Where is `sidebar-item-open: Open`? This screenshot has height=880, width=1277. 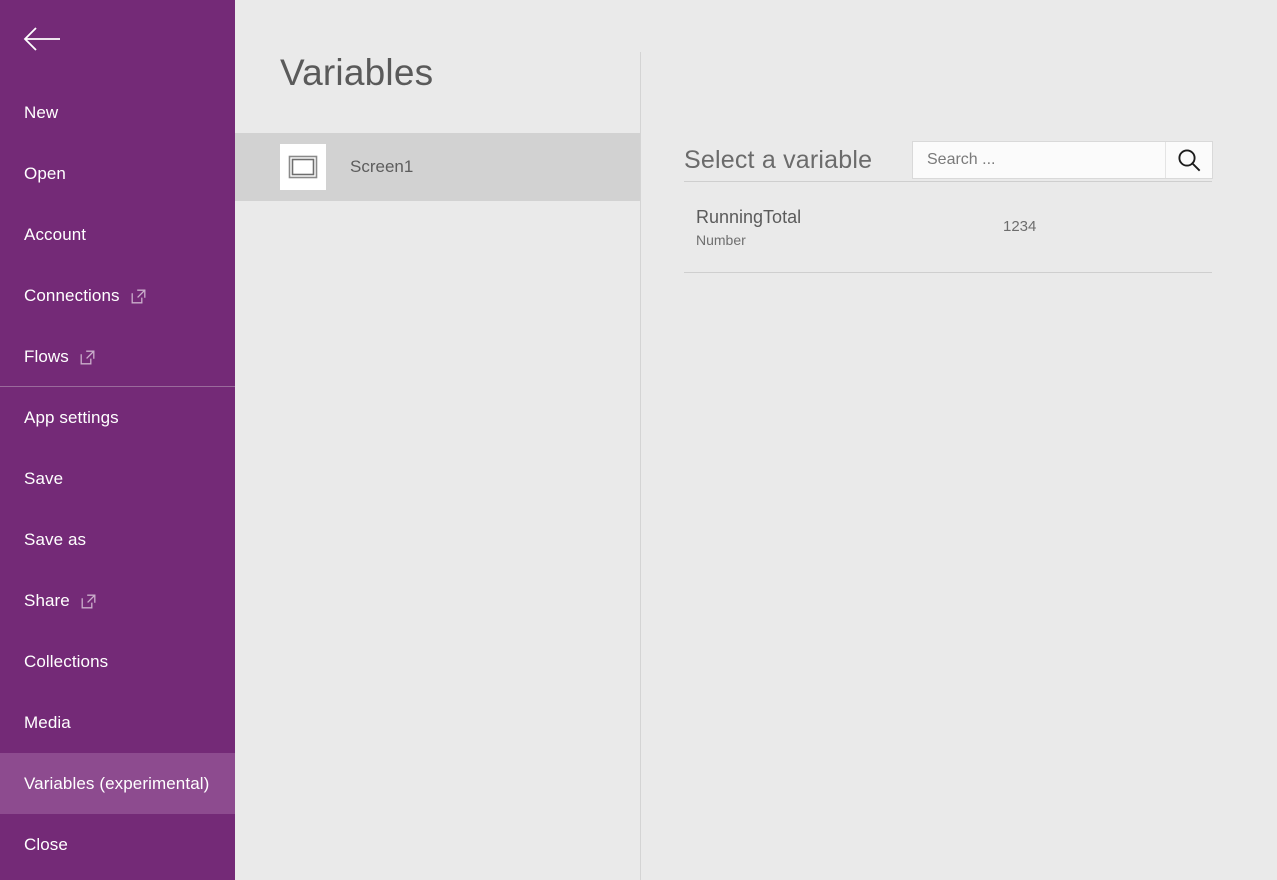 sidebar-item-open: Open is located at coordinates (117, 173).